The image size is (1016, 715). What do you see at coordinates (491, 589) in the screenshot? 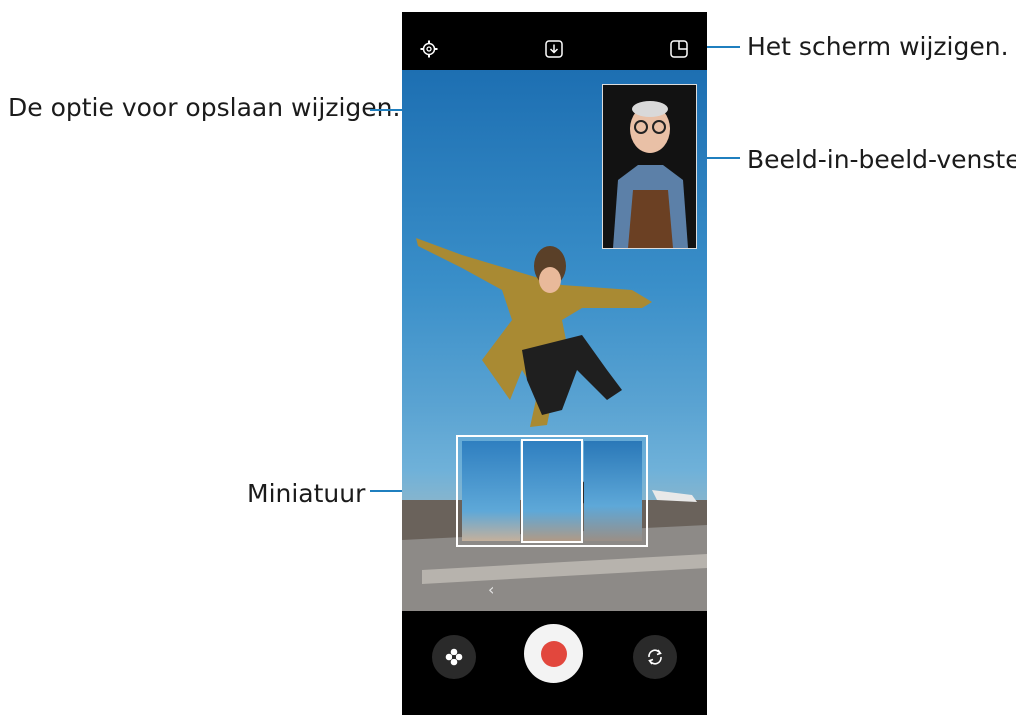
I see `chevron-left-icon: ‹` at bounding box center [491, 589].